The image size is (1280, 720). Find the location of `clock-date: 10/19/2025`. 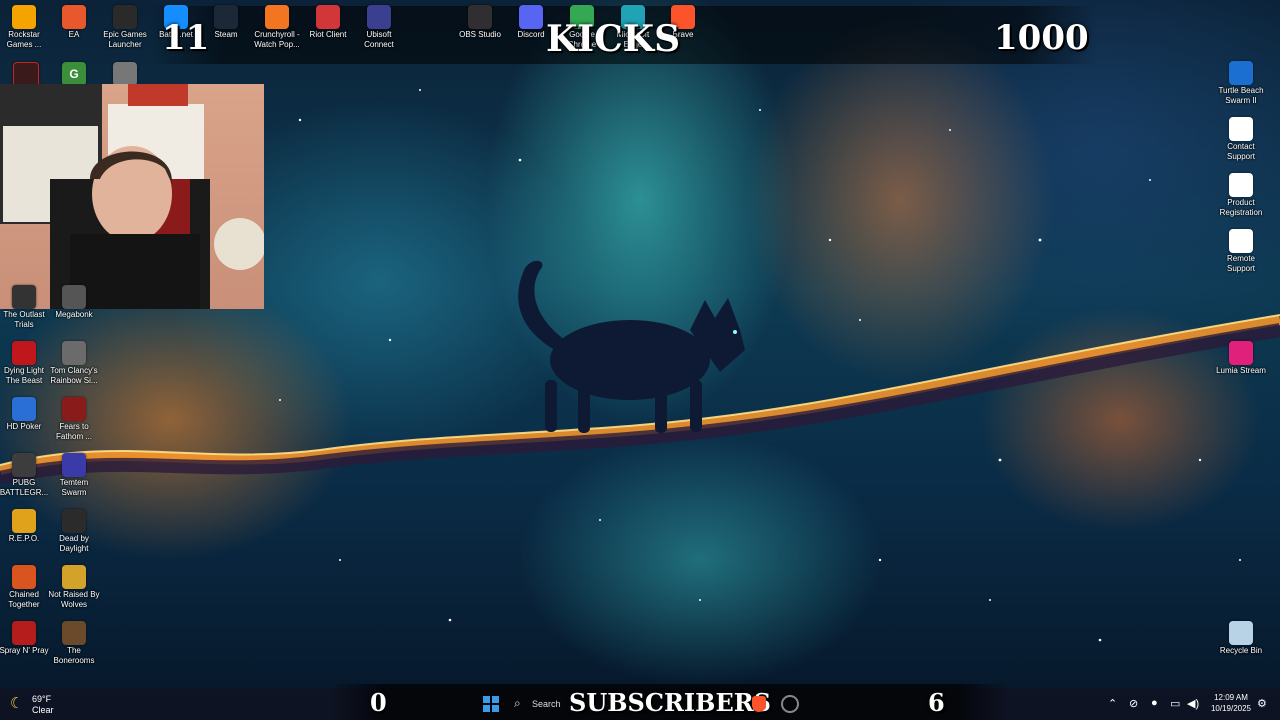

clock-date: 10/19/2025 is located at coordinates (1231, 708).